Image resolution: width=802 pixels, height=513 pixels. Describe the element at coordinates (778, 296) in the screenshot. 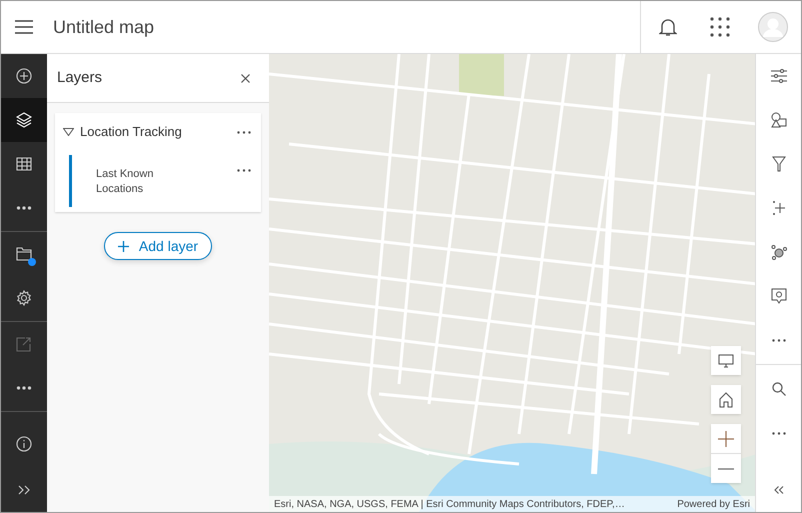

I see `popup-icon` at that location.